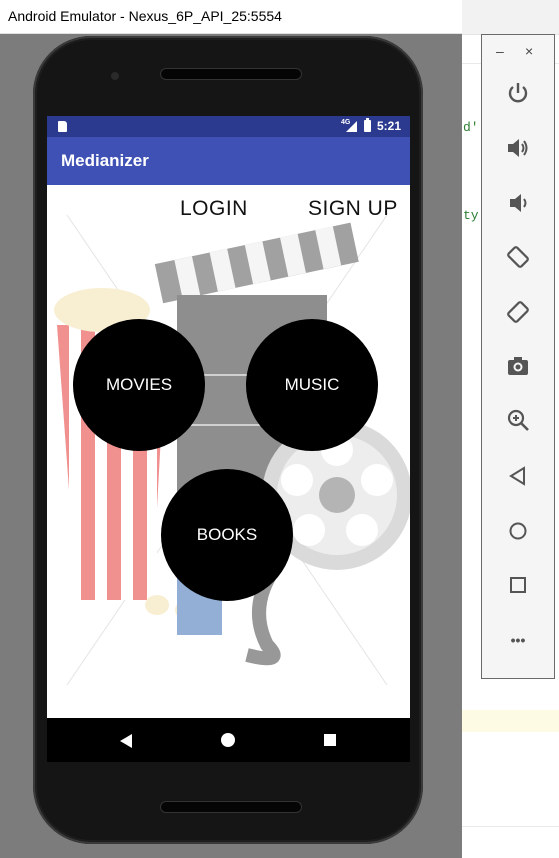 The height and width of the screenshot is (858, 559). I want to click on movies-button-label: MOVIES, so click(139, 384).